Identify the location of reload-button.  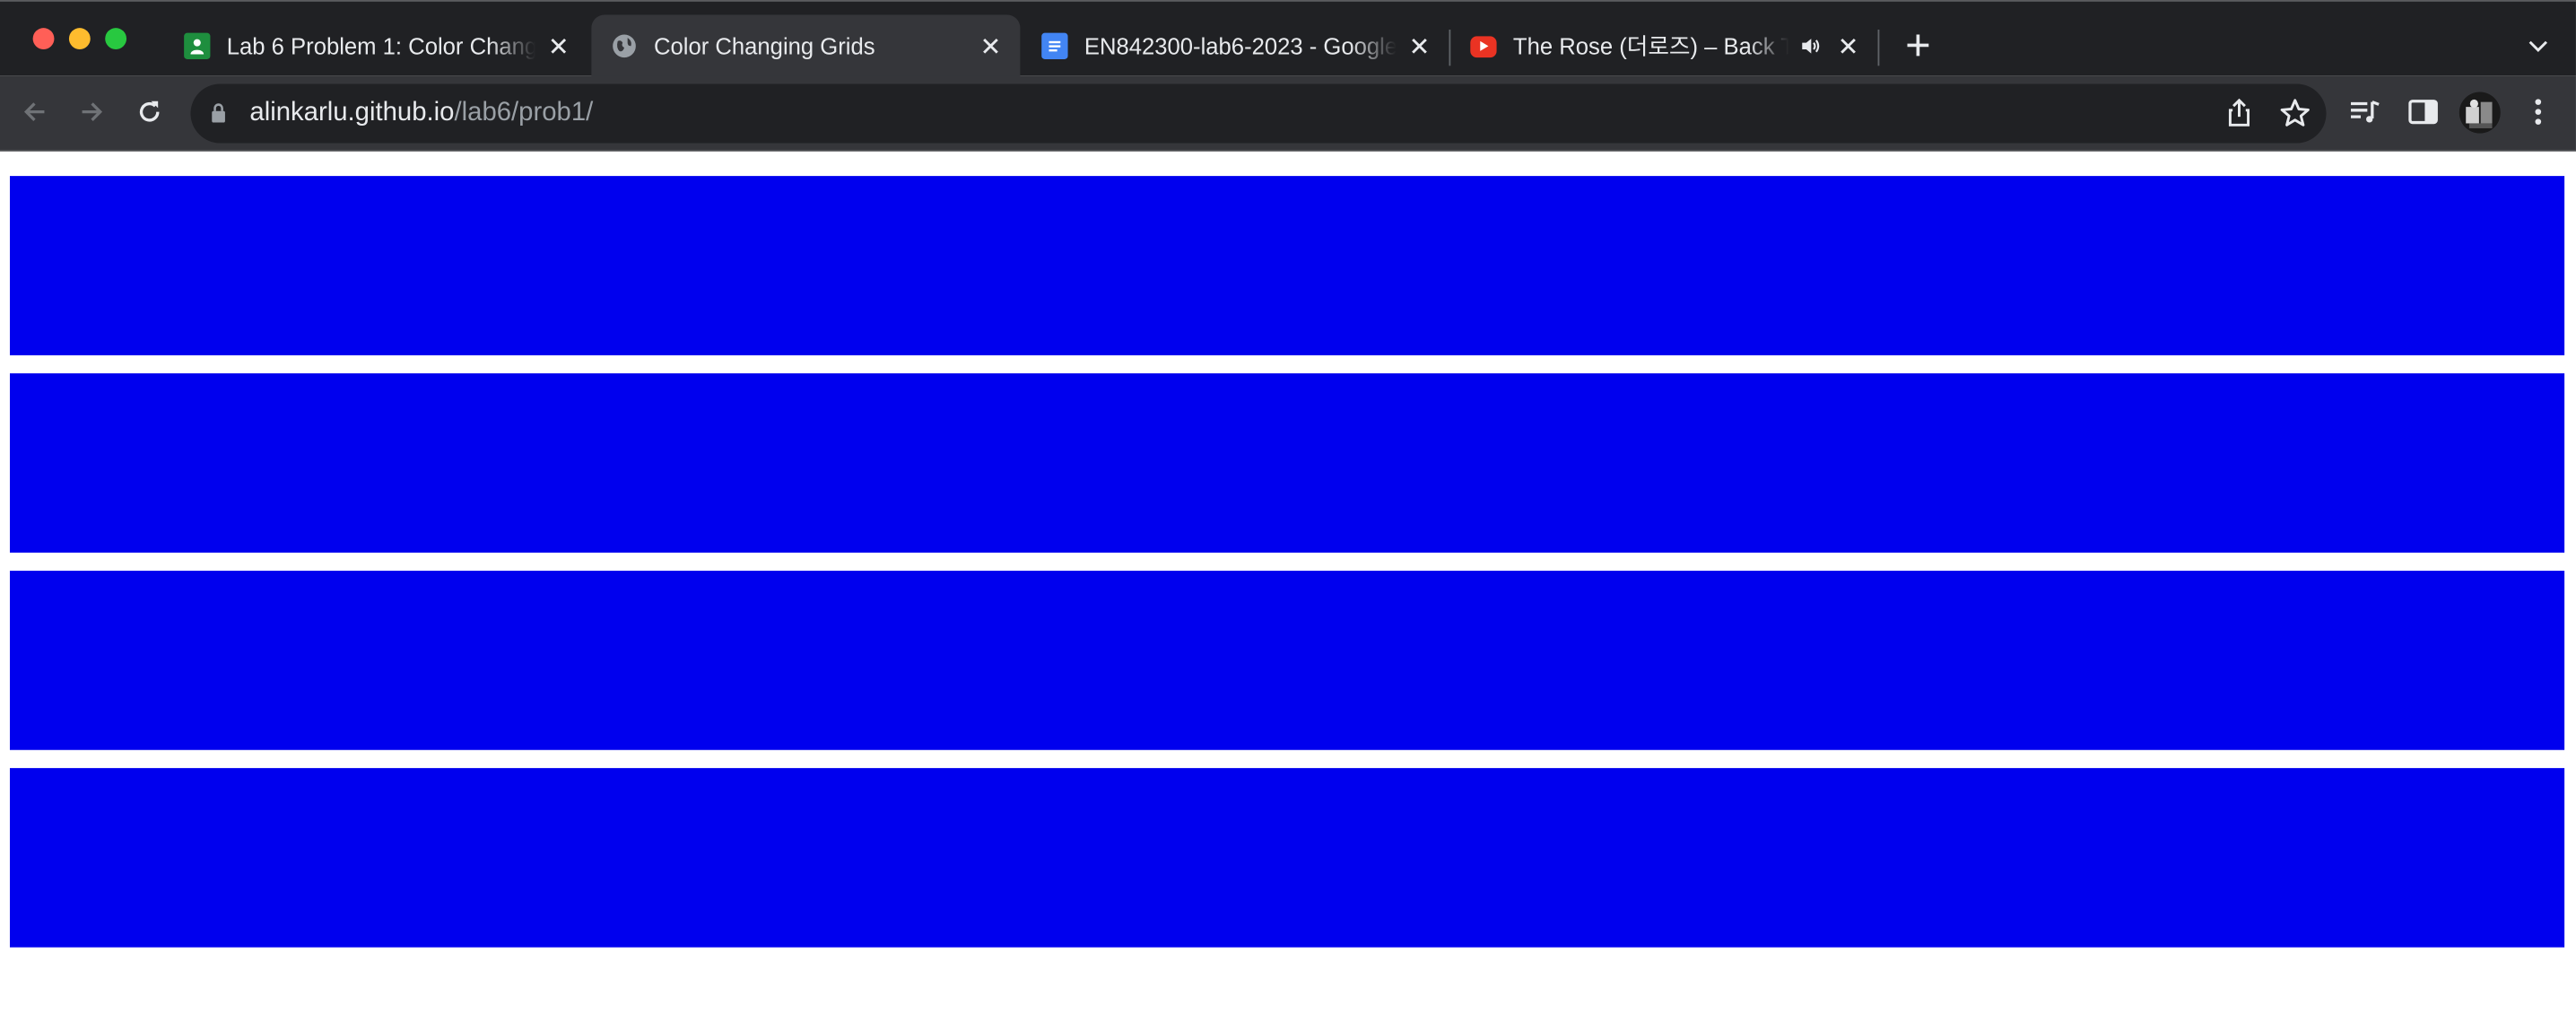
(149, 112).